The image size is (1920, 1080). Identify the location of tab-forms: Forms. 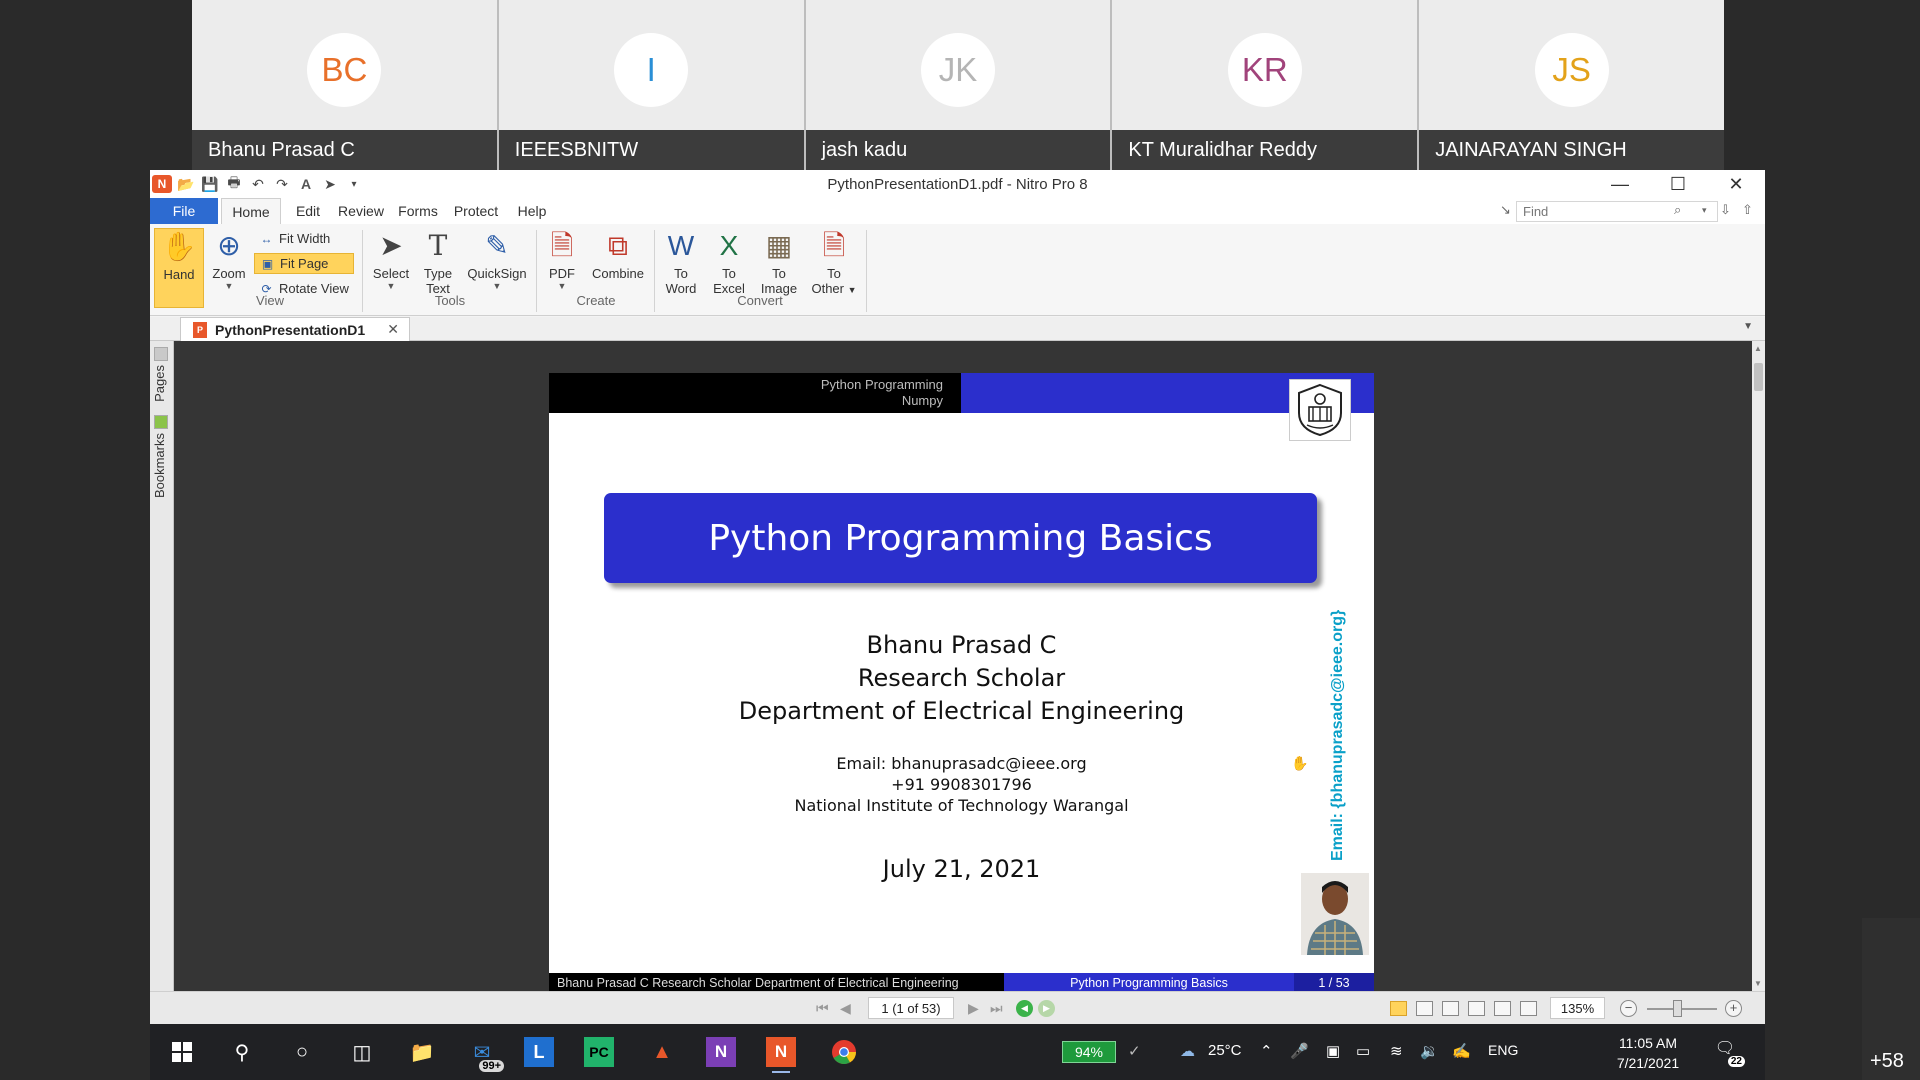
(418, 211).